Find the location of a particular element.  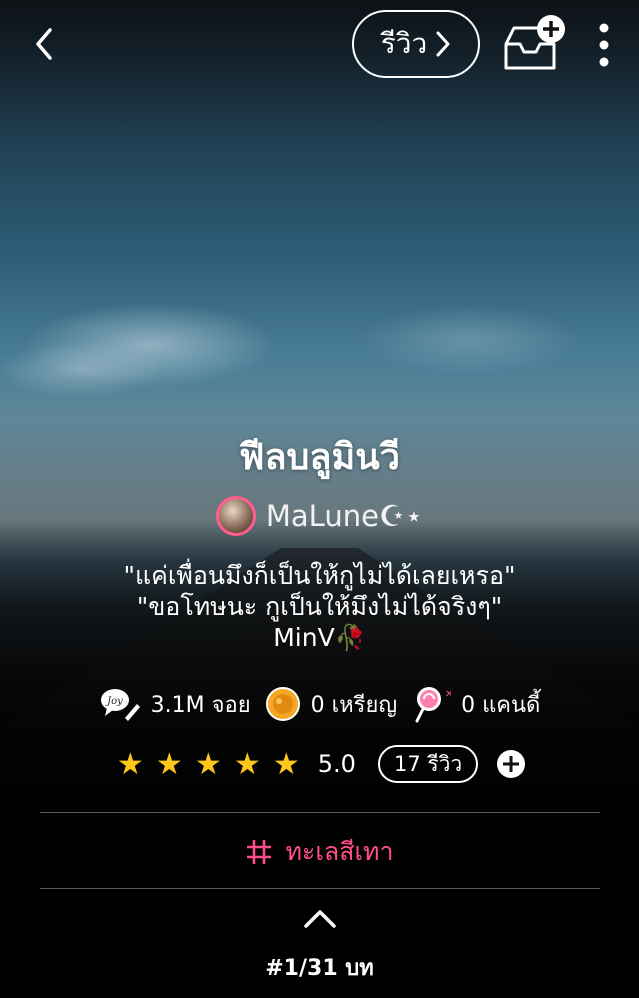

stats-row: Joy 3.1M จอย 0 เหรียญ ✕ 0 แคนดี้ is located at coordinates (319, 704).